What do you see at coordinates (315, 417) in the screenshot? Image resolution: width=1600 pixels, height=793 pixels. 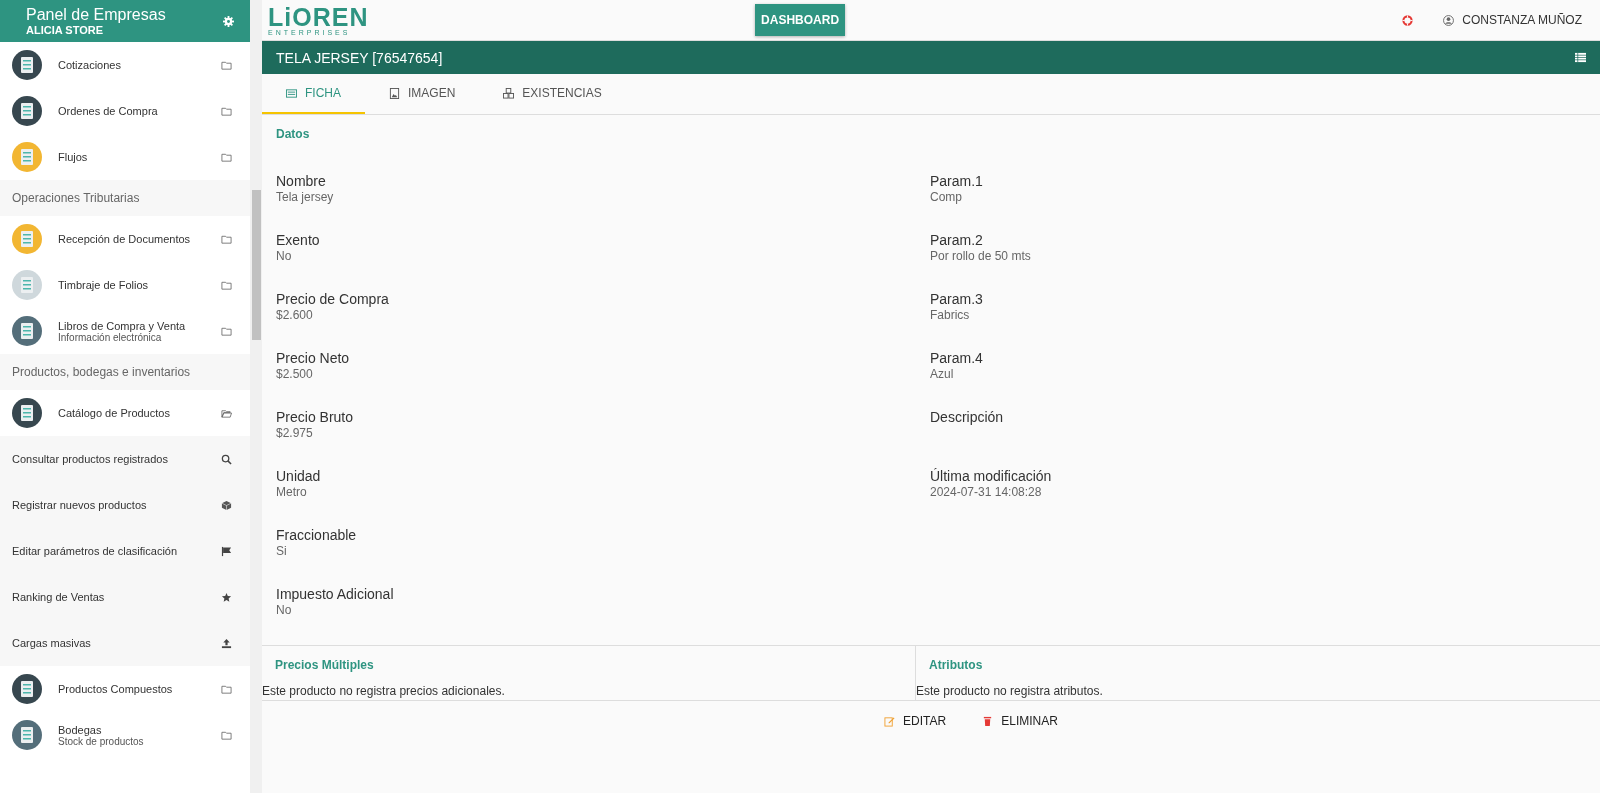 I see `field-label: Precio Bruto` at bounding box center [315, 417].